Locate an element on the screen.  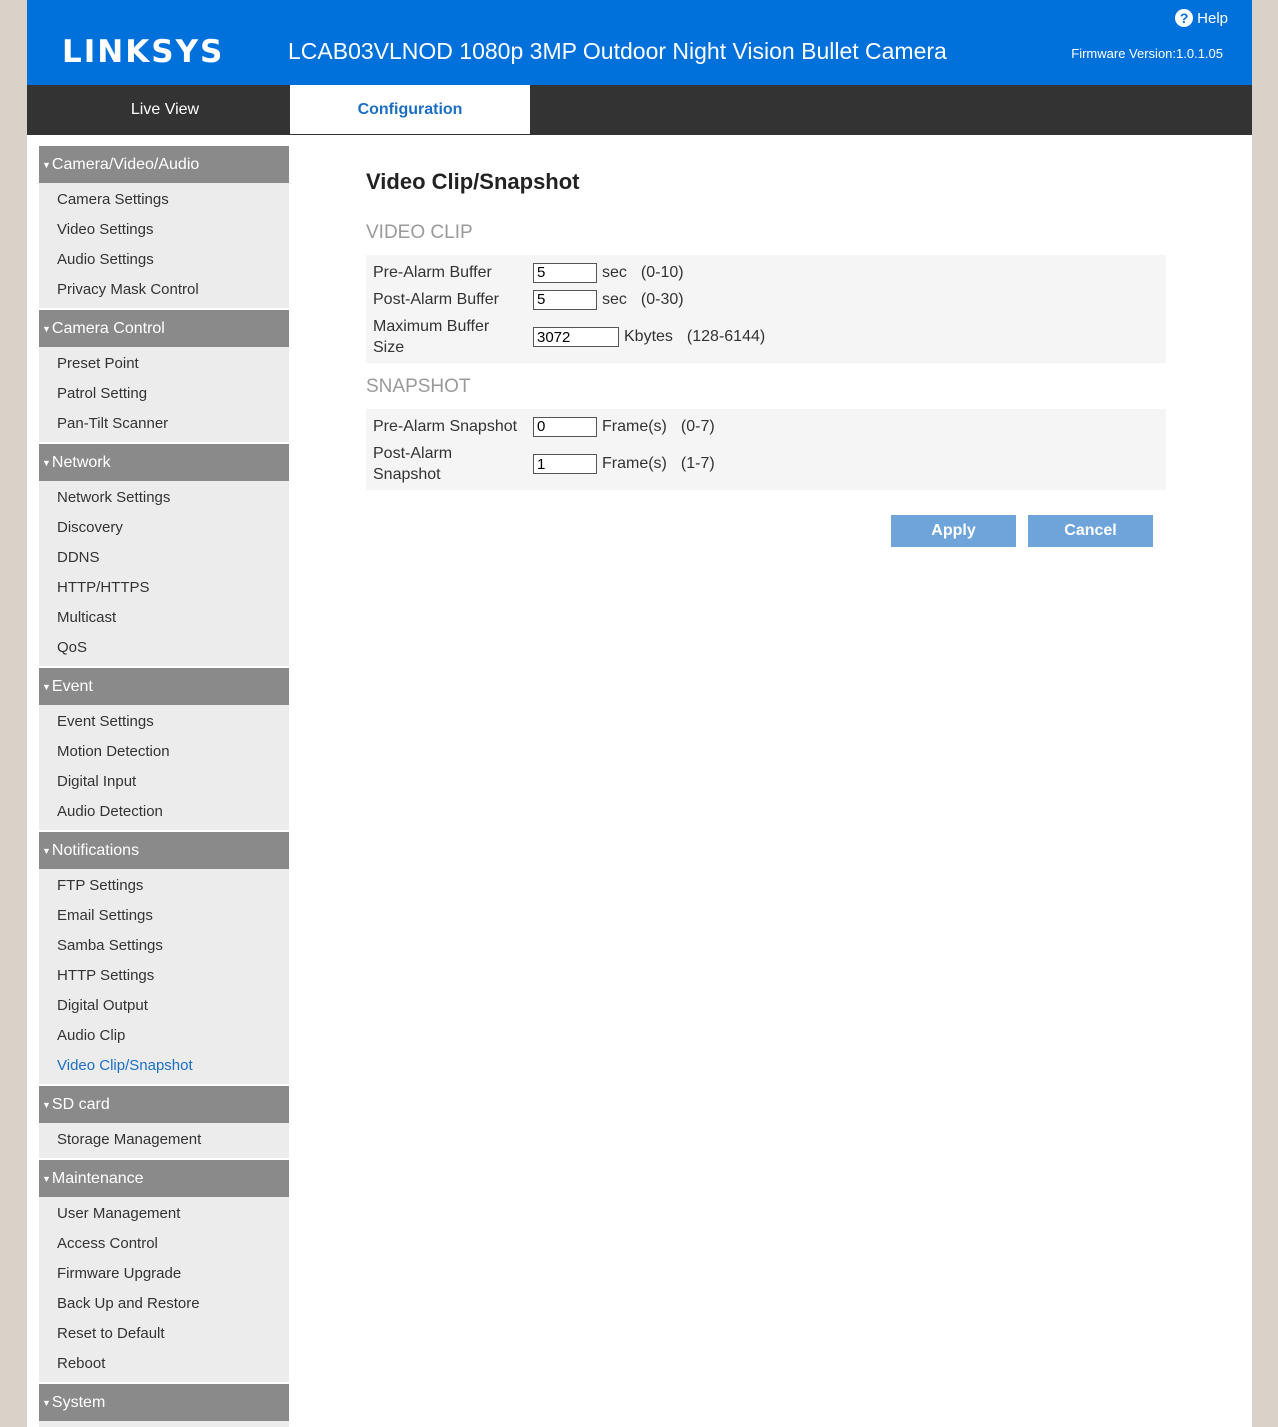
page-title: Video Clip/Snapshot is located at coordinates (473, 181).